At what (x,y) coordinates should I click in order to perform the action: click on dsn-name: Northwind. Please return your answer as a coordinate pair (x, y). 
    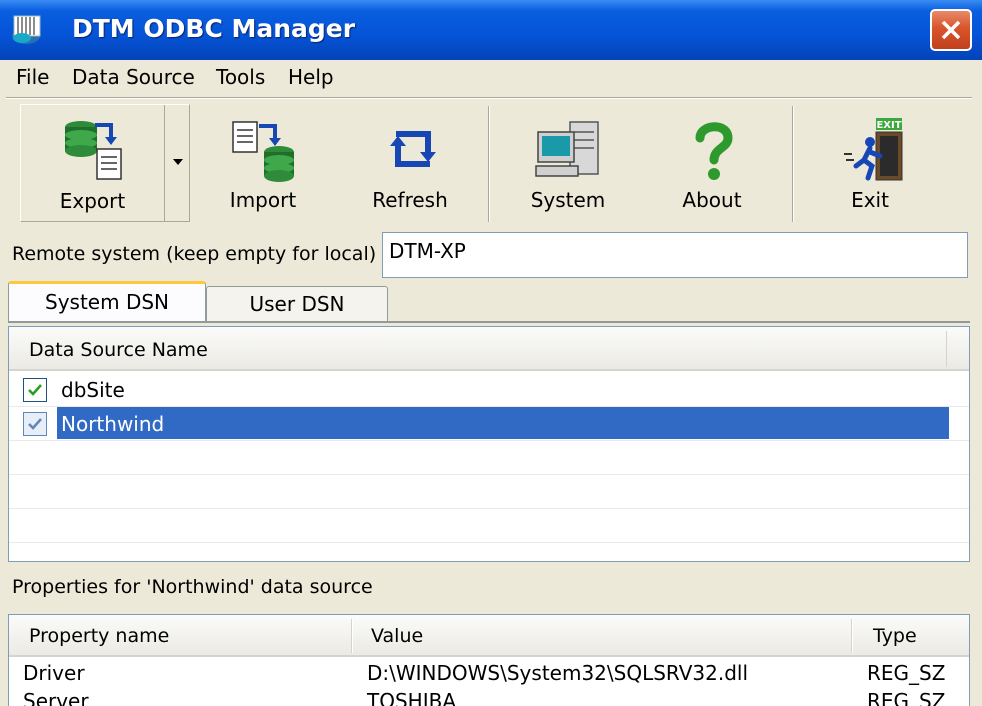
    Looking at the image, I should click on (113, 424).